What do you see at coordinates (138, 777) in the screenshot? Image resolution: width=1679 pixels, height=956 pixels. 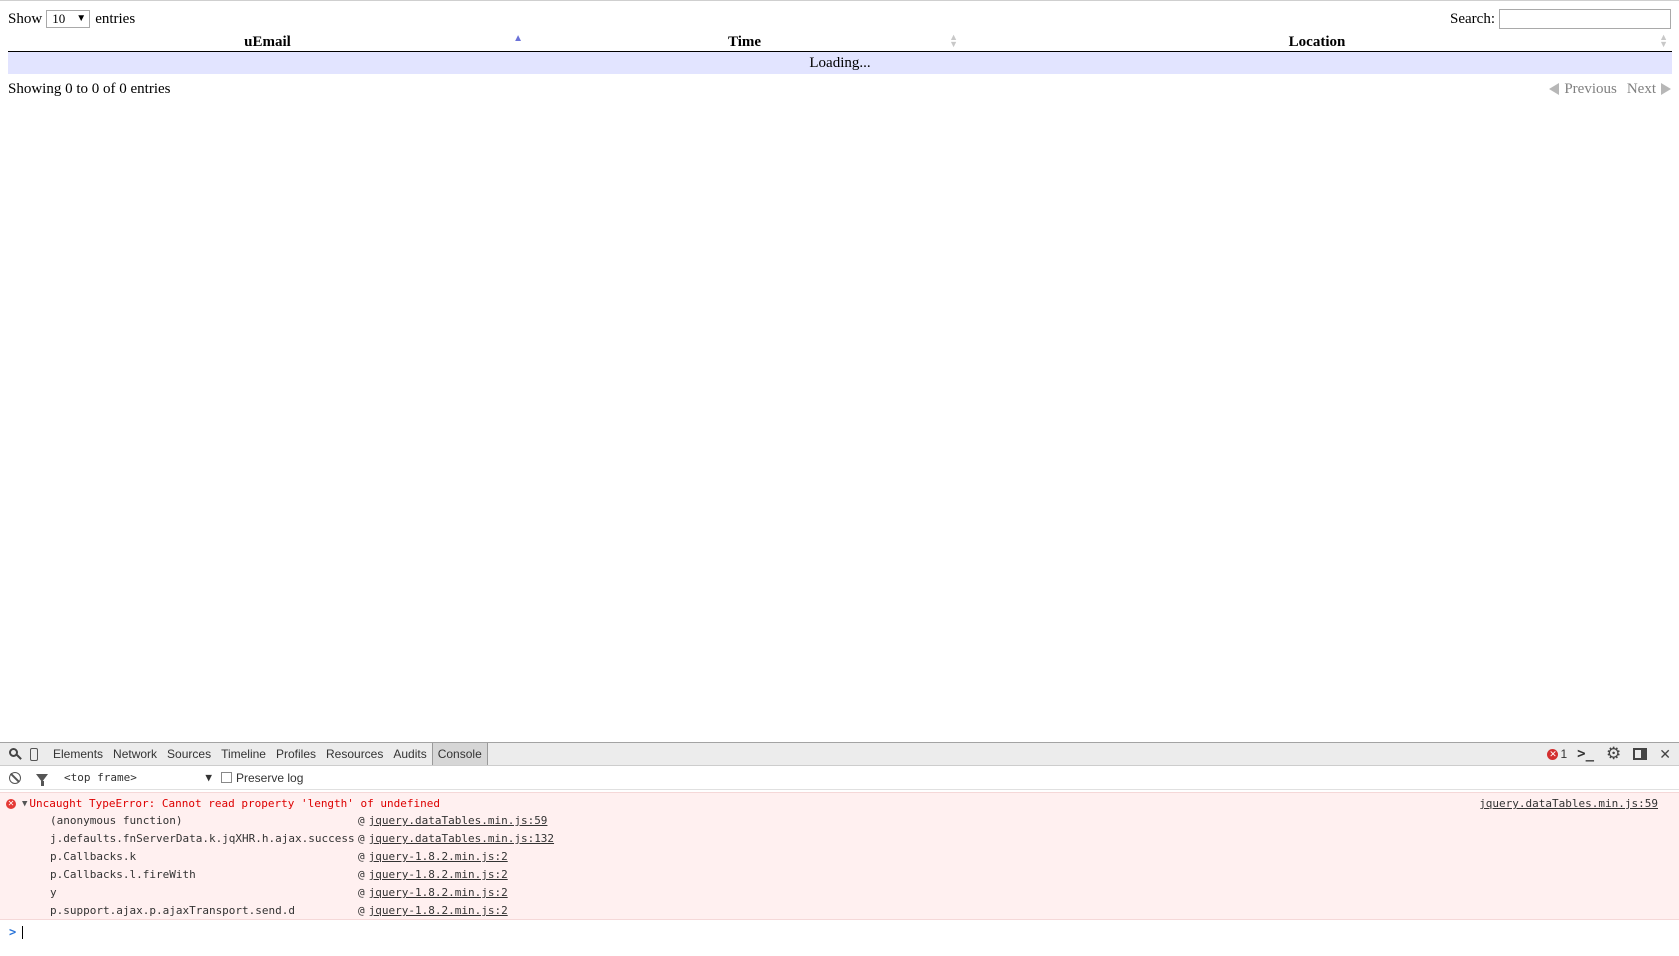 I see `frame-selector: <top frame> ▼` at bounding box center [138, 777].